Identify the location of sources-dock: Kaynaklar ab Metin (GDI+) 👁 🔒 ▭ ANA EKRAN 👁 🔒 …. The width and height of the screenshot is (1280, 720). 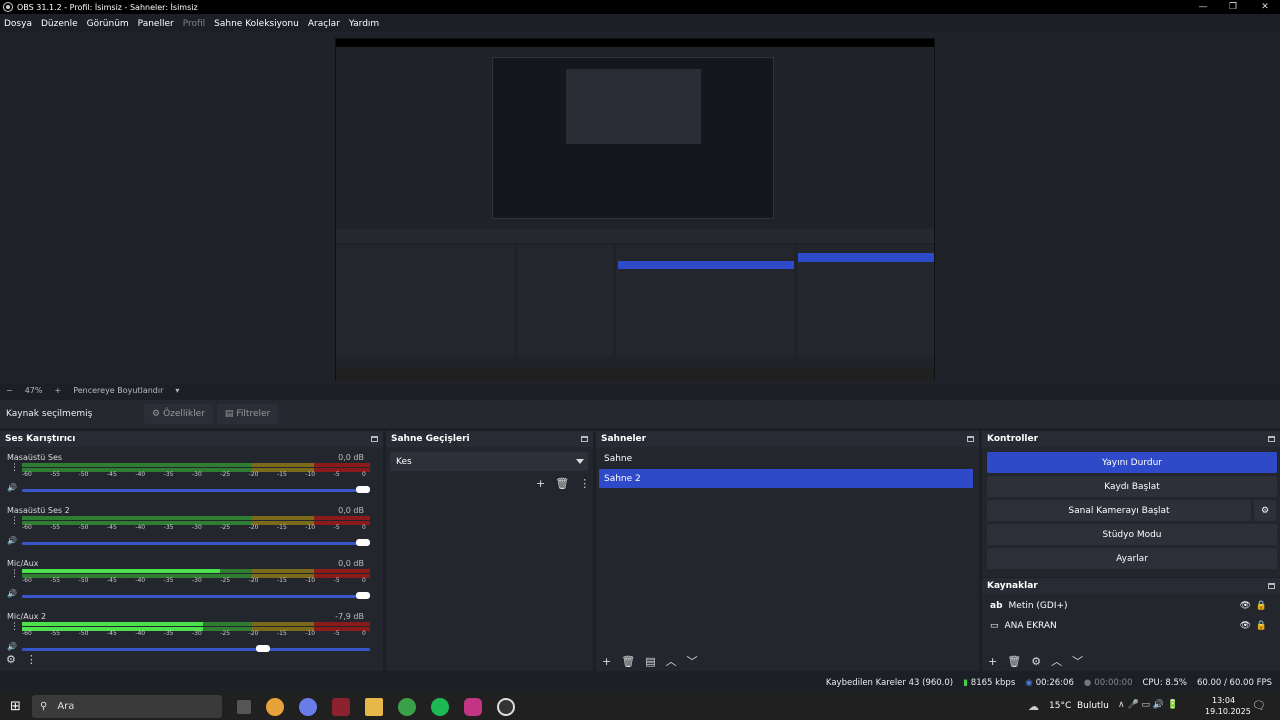
(1131, 624).